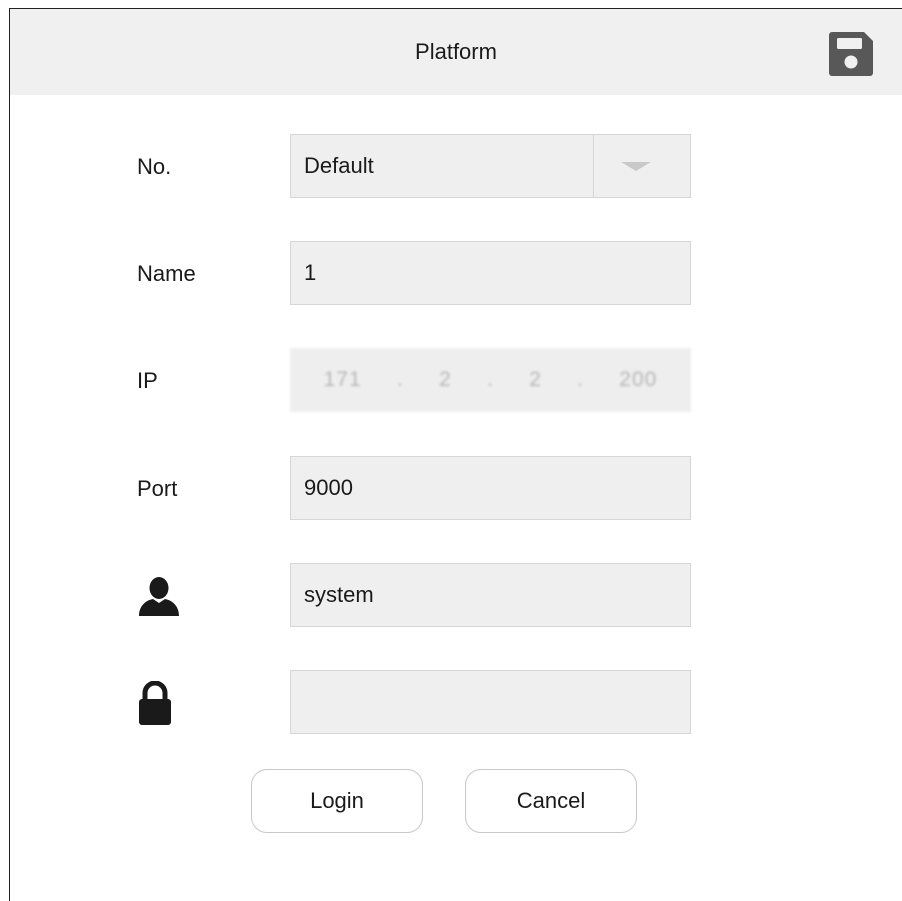 The image size is (902, 901). I want to click on user-icon, so click(159, 596).